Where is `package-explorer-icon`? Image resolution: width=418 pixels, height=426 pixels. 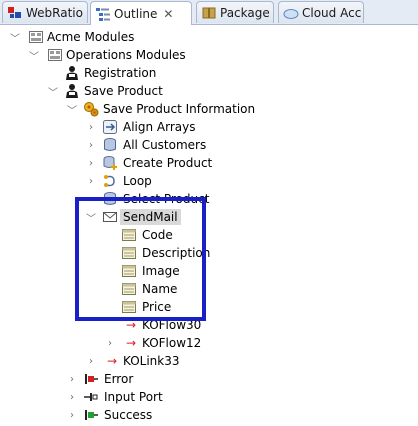
package-explorer-icon is located at coordinates (209, 12).